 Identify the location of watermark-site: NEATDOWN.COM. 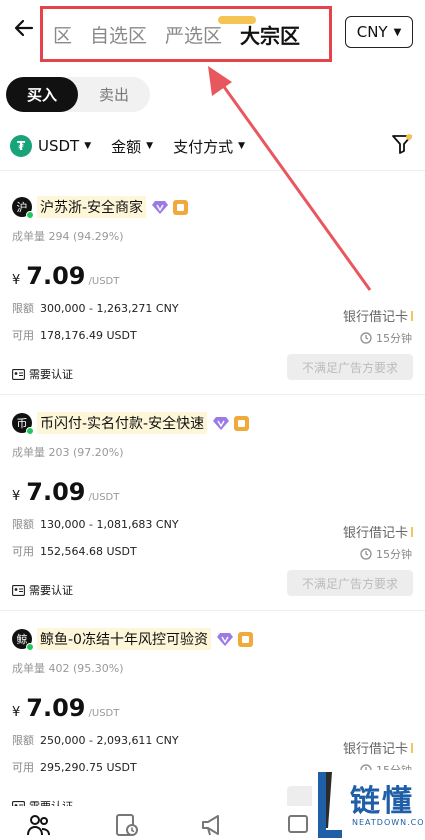
(388, 822).